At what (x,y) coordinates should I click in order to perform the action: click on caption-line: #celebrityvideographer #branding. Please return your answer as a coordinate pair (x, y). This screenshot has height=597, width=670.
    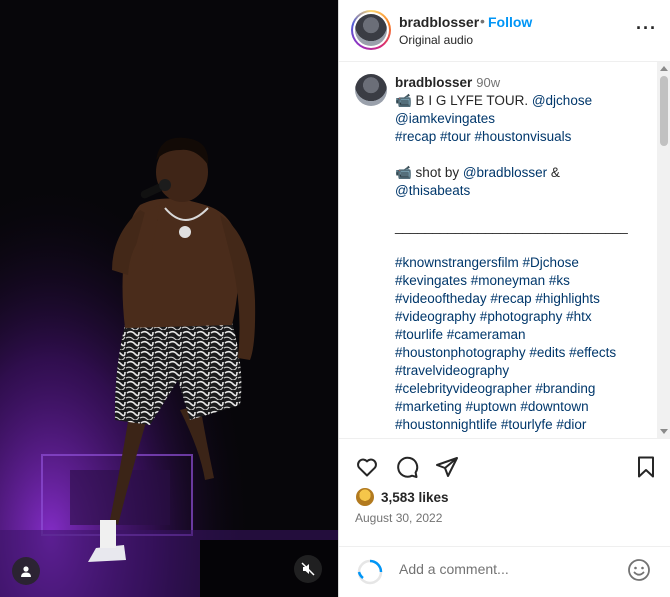
    Looking at the image, I should click on (520, 389).